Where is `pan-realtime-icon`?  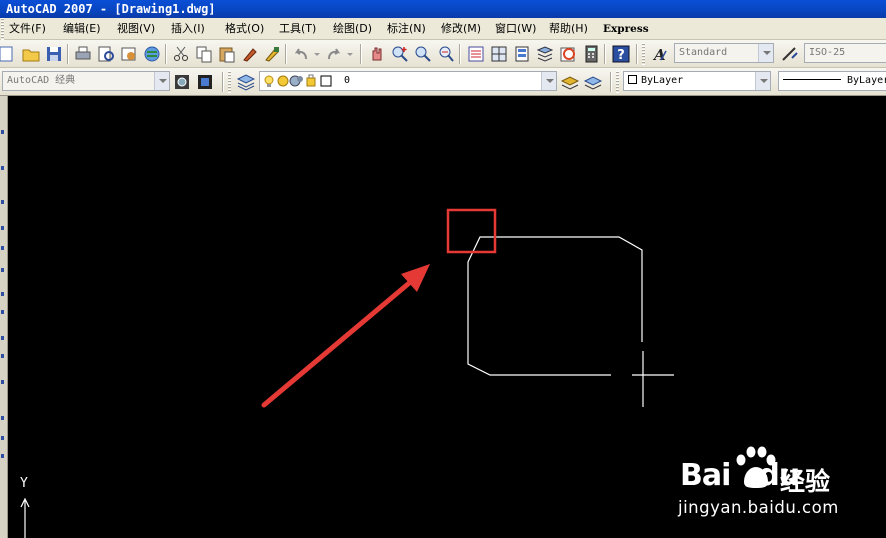
pan-realtime-icon is located at coordinates (377, 54).